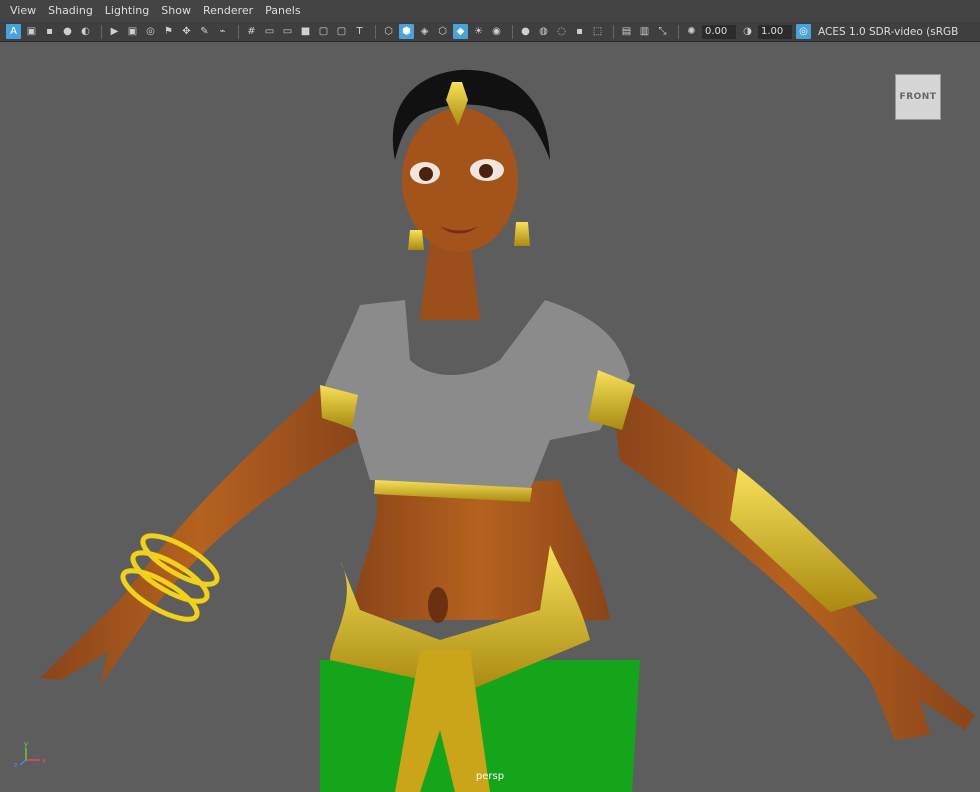 This screenshot has width=980, height=792. What do you see at coordinates (23, 762) in the screenshot?
I see `axis-z-line` at bounding box center [23, 762].